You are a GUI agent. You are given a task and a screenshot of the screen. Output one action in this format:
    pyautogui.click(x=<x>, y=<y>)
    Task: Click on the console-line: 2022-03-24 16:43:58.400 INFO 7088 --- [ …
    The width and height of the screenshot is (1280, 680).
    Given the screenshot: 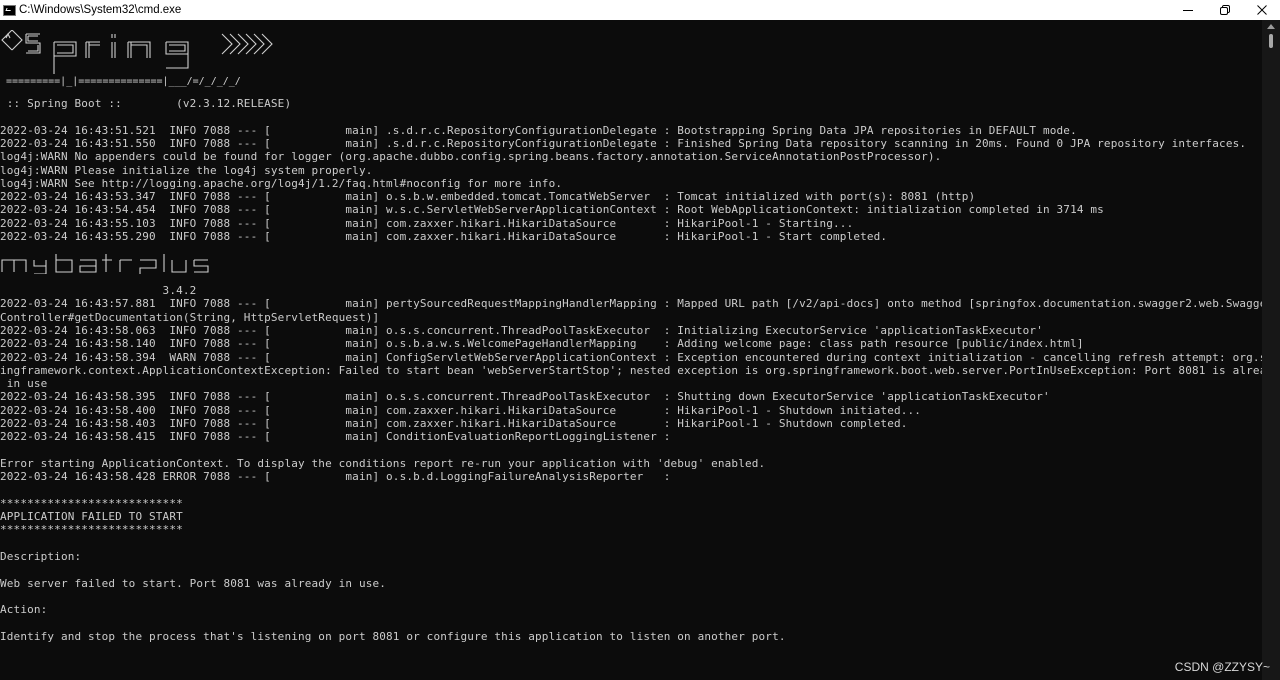 What is the action you would take?
    pyautogui.click(x=461, y=410)
    